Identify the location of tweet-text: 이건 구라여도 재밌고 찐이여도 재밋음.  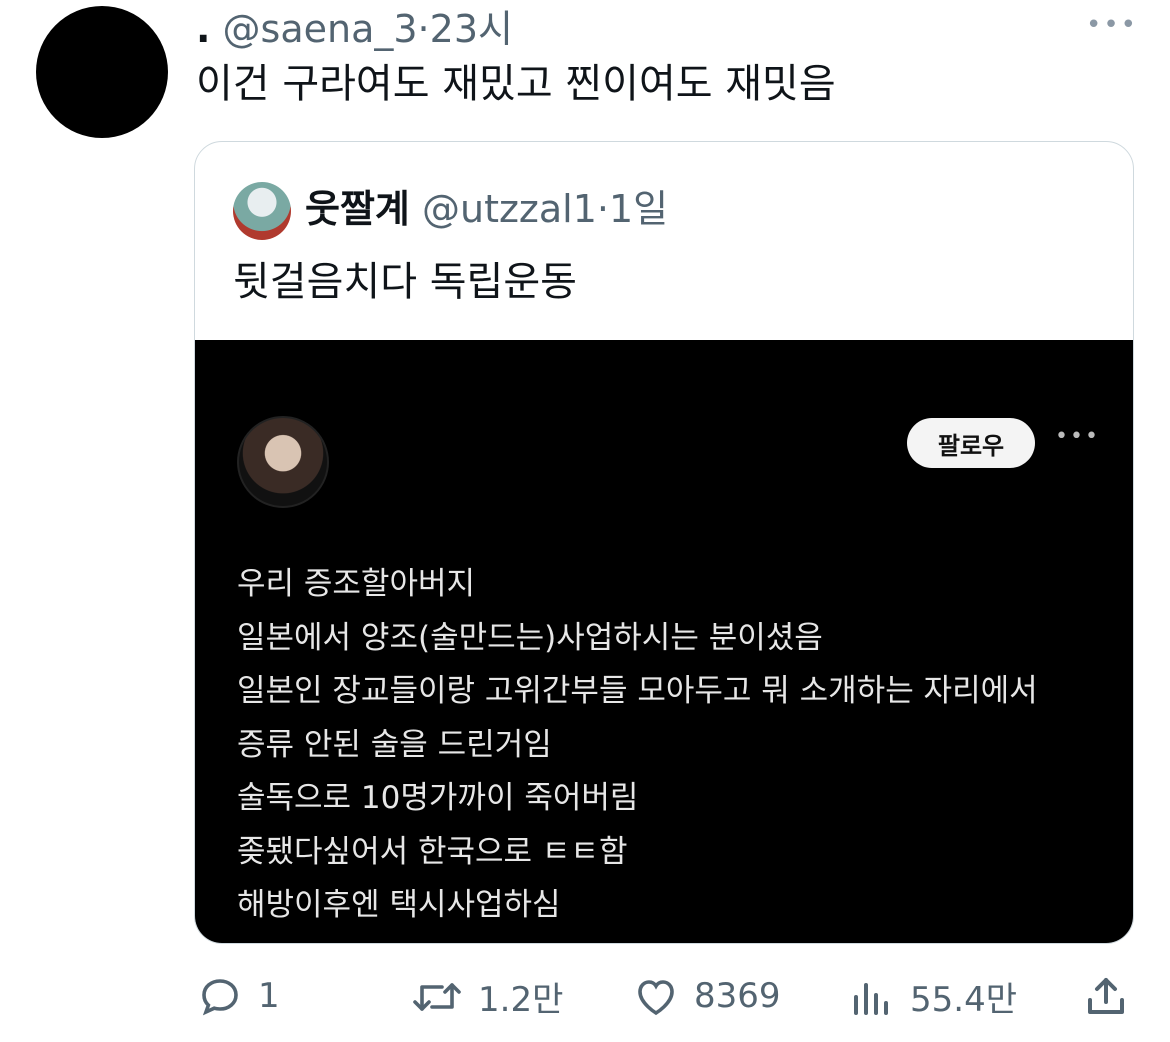
(516, 84).